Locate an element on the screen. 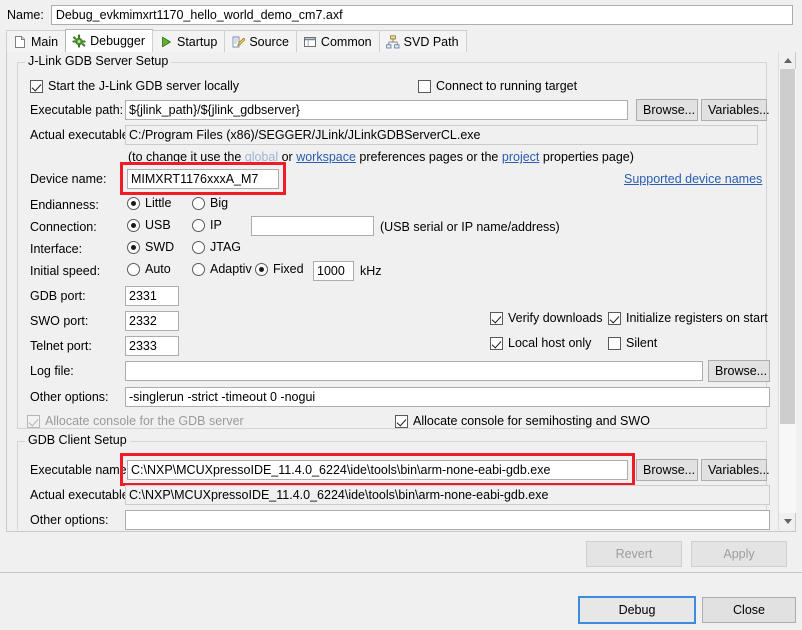  tab-debugger: Debugger is located at coordinates (109, 40).